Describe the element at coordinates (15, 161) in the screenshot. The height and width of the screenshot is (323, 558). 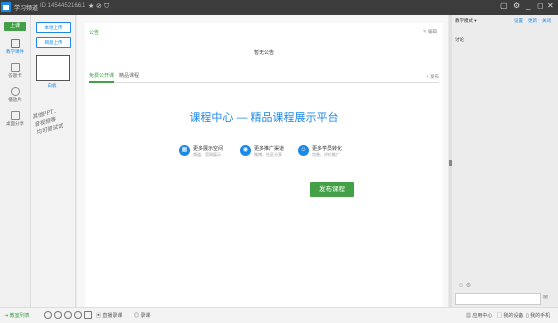
I see `left-nav: 上课 教学课件 答题卡 播放片 桌面分享` at that location.